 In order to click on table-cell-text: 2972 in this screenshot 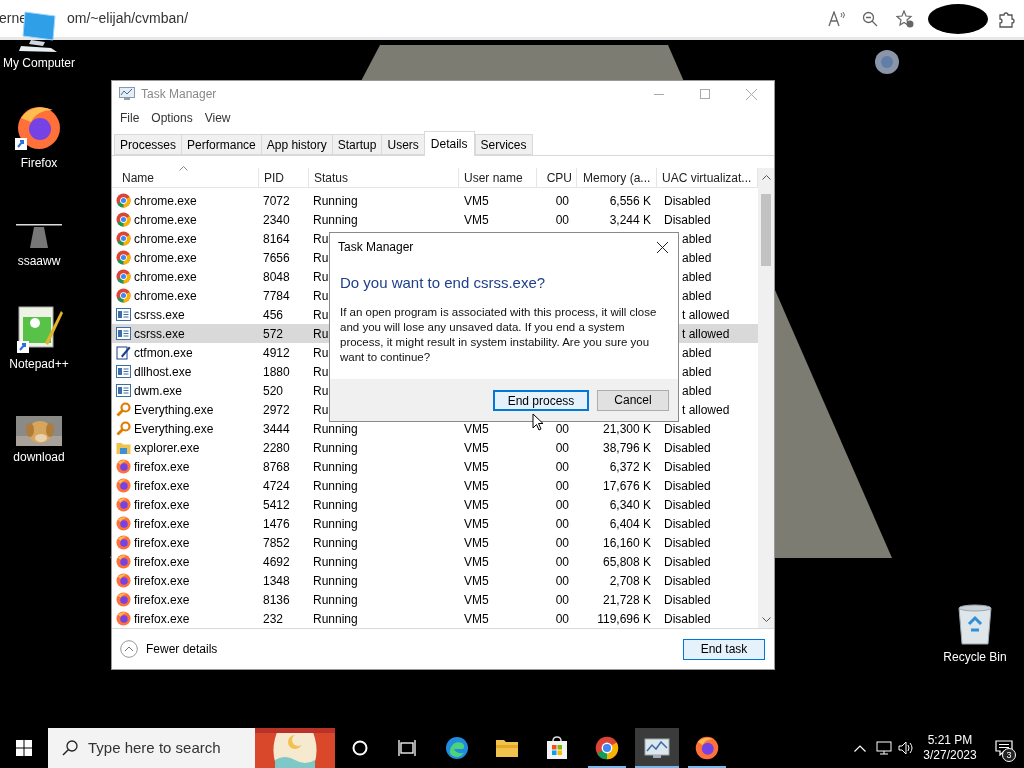, I will do `click(276, 410)`.